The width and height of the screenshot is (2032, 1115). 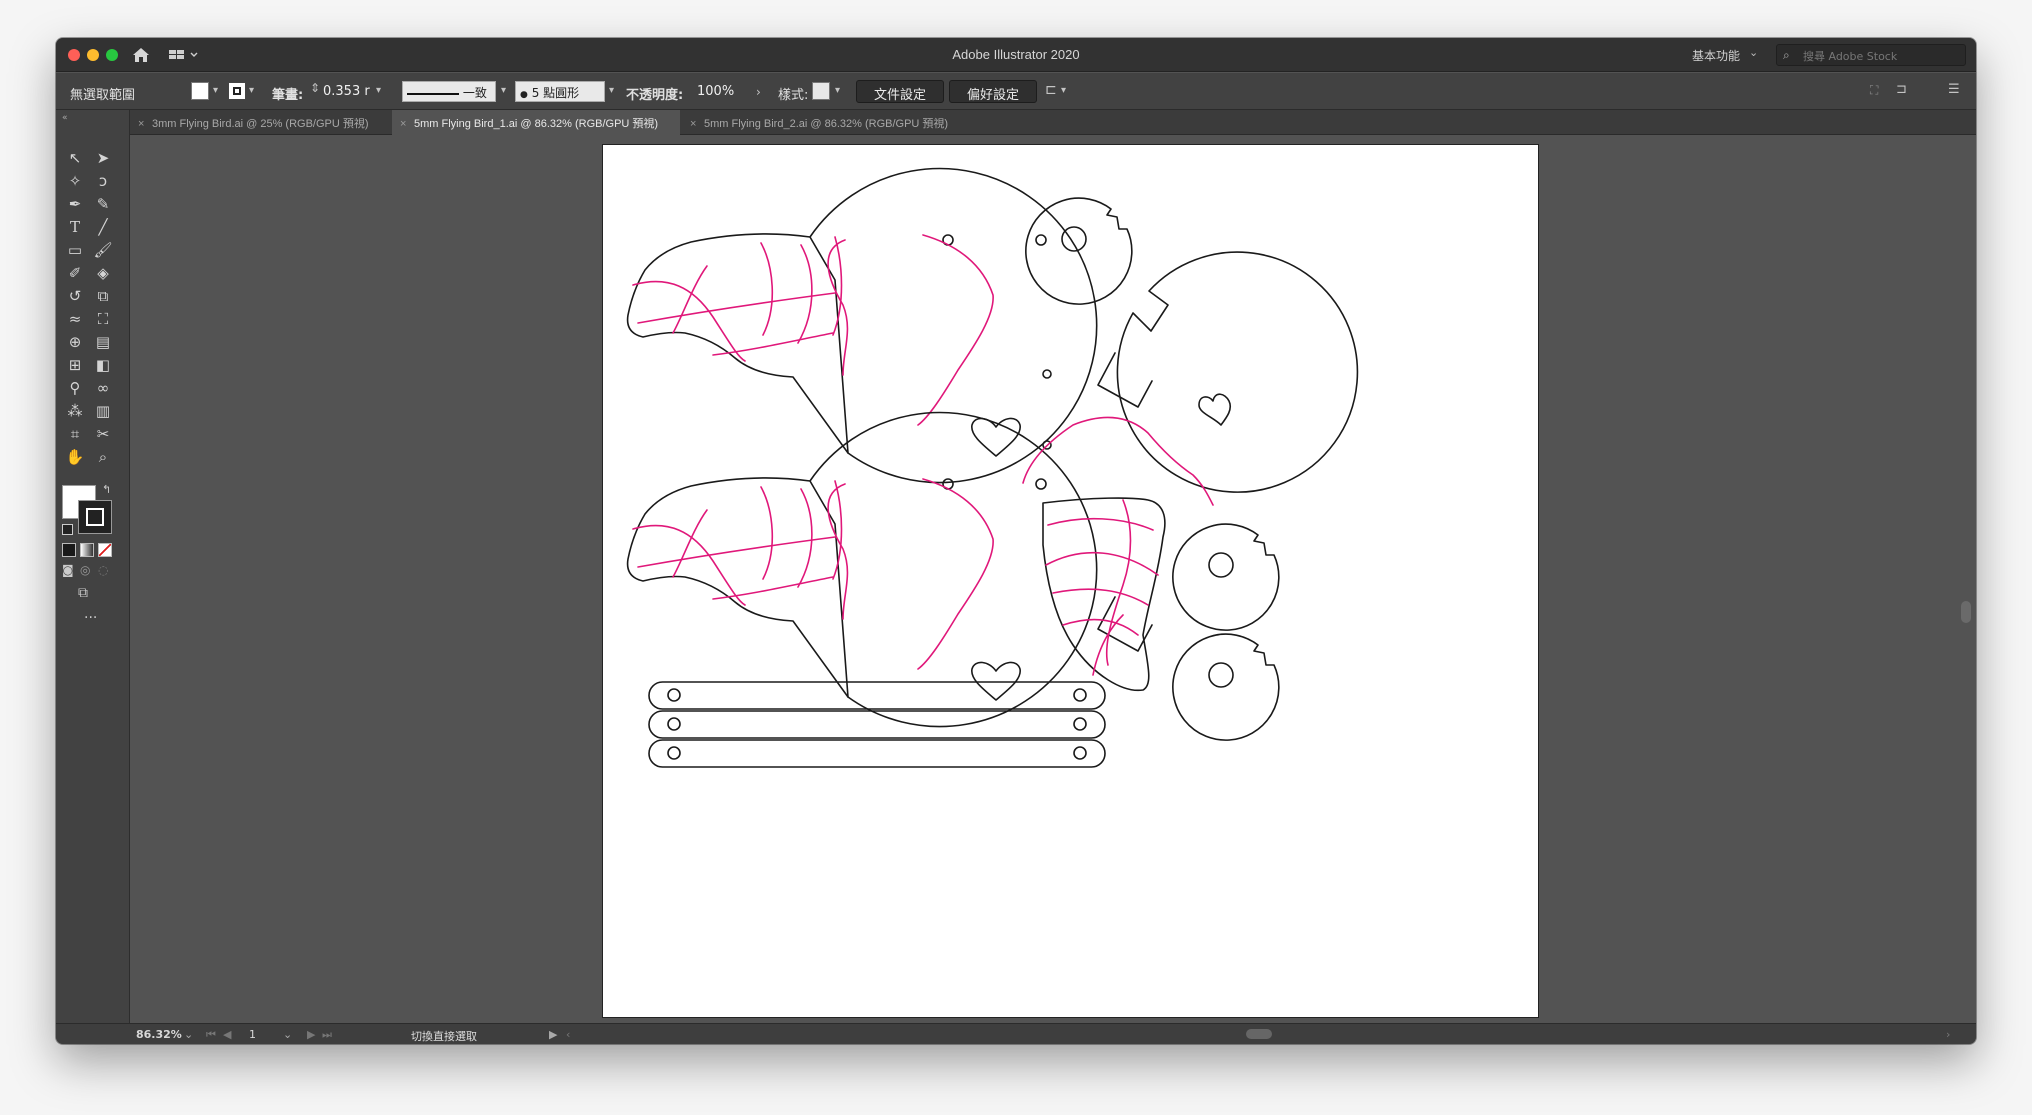 What do you see at coordinates (103, 204) in the screenshot?
I see `curvature-tool-icon: ✎` at bounding box center [103, 204].